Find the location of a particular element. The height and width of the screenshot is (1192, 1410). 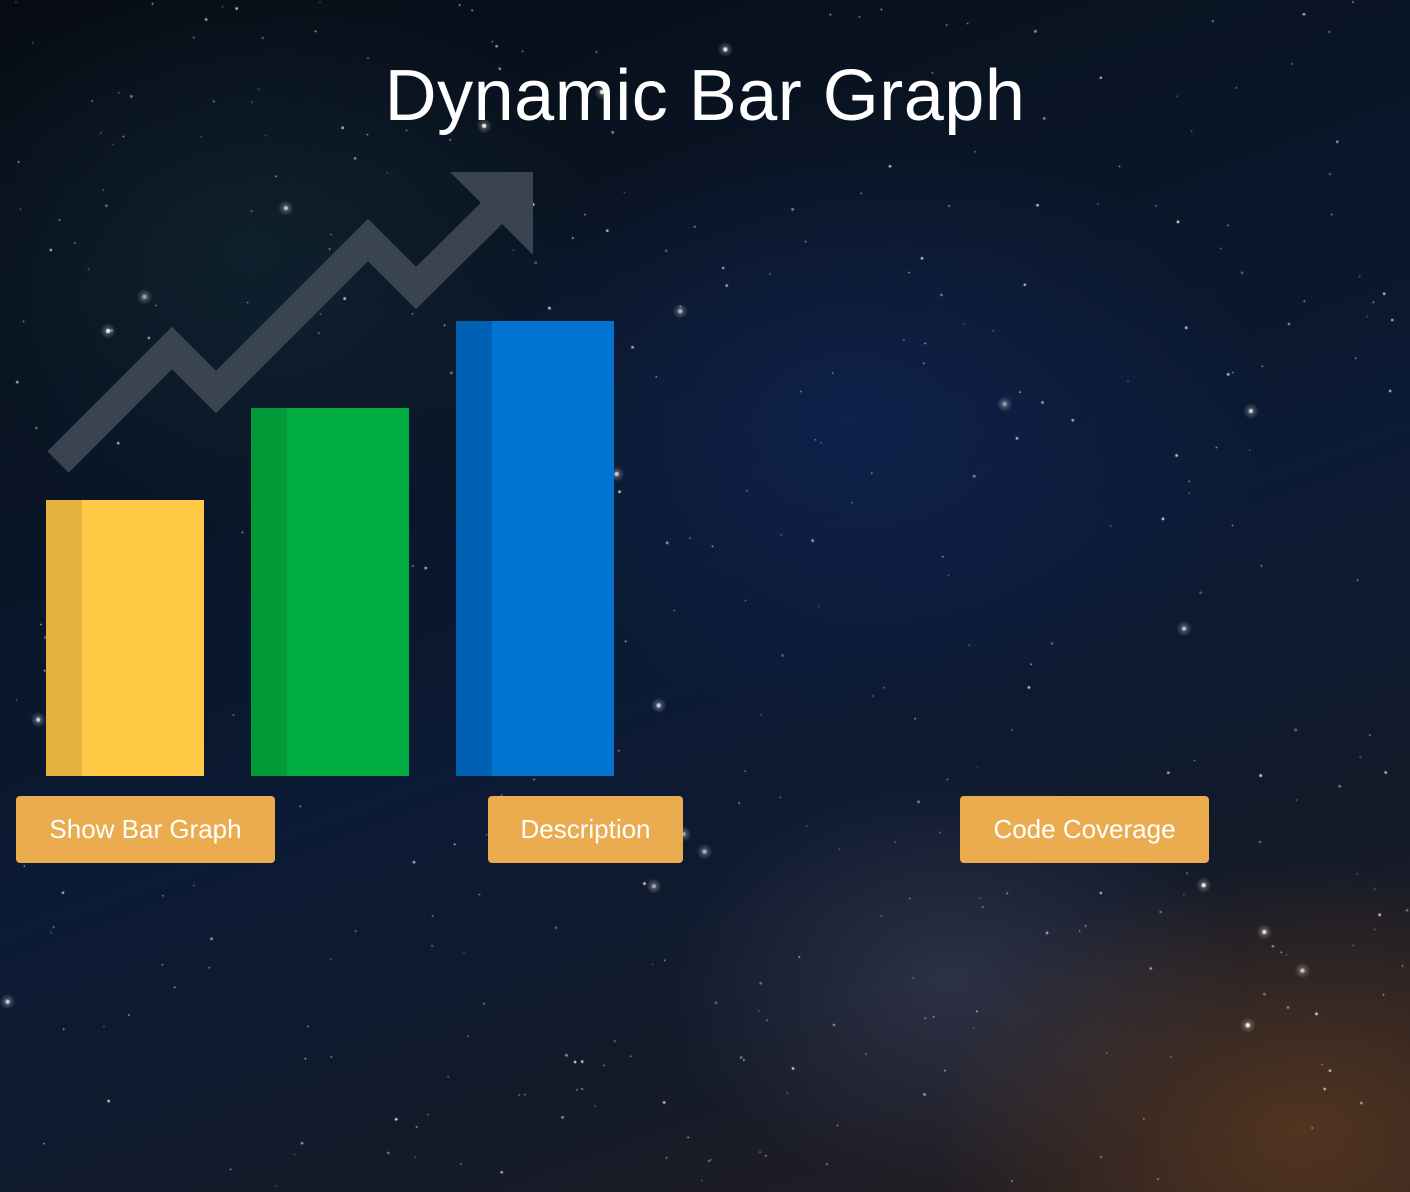

bar-blue is located at coordinates (535, 548).